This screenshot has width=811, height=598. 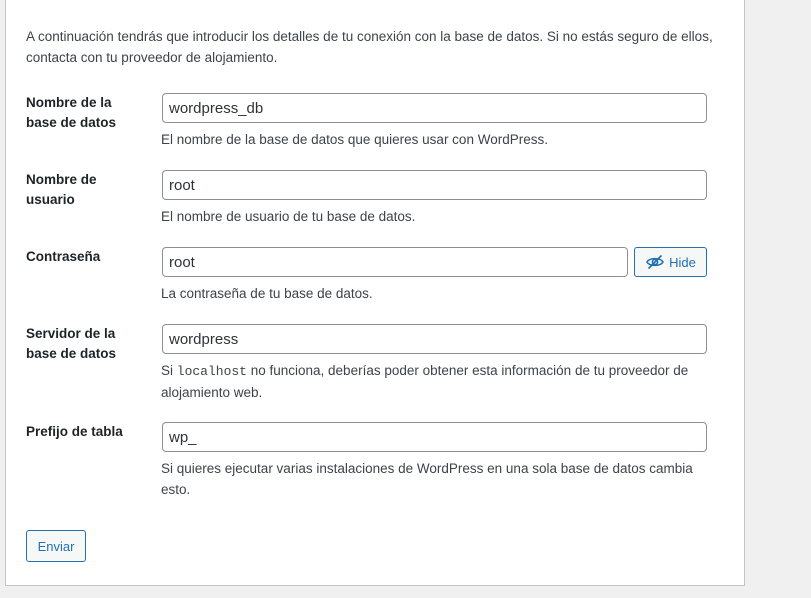 I want to click on submit-button: Enviar, so click(x=56, y=546).